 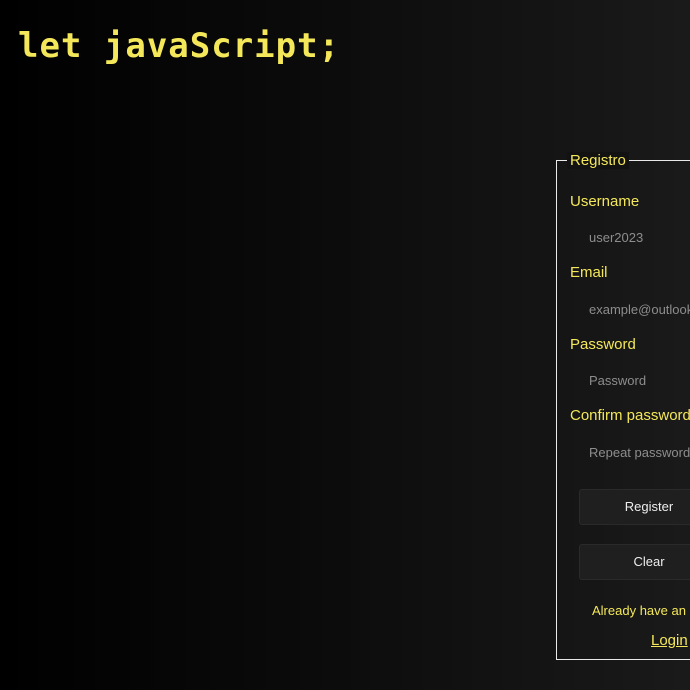 What do you see at coordinates (669, 640) in the screenshot?
I see `login-link: Login` at bounding box center [669, 640].